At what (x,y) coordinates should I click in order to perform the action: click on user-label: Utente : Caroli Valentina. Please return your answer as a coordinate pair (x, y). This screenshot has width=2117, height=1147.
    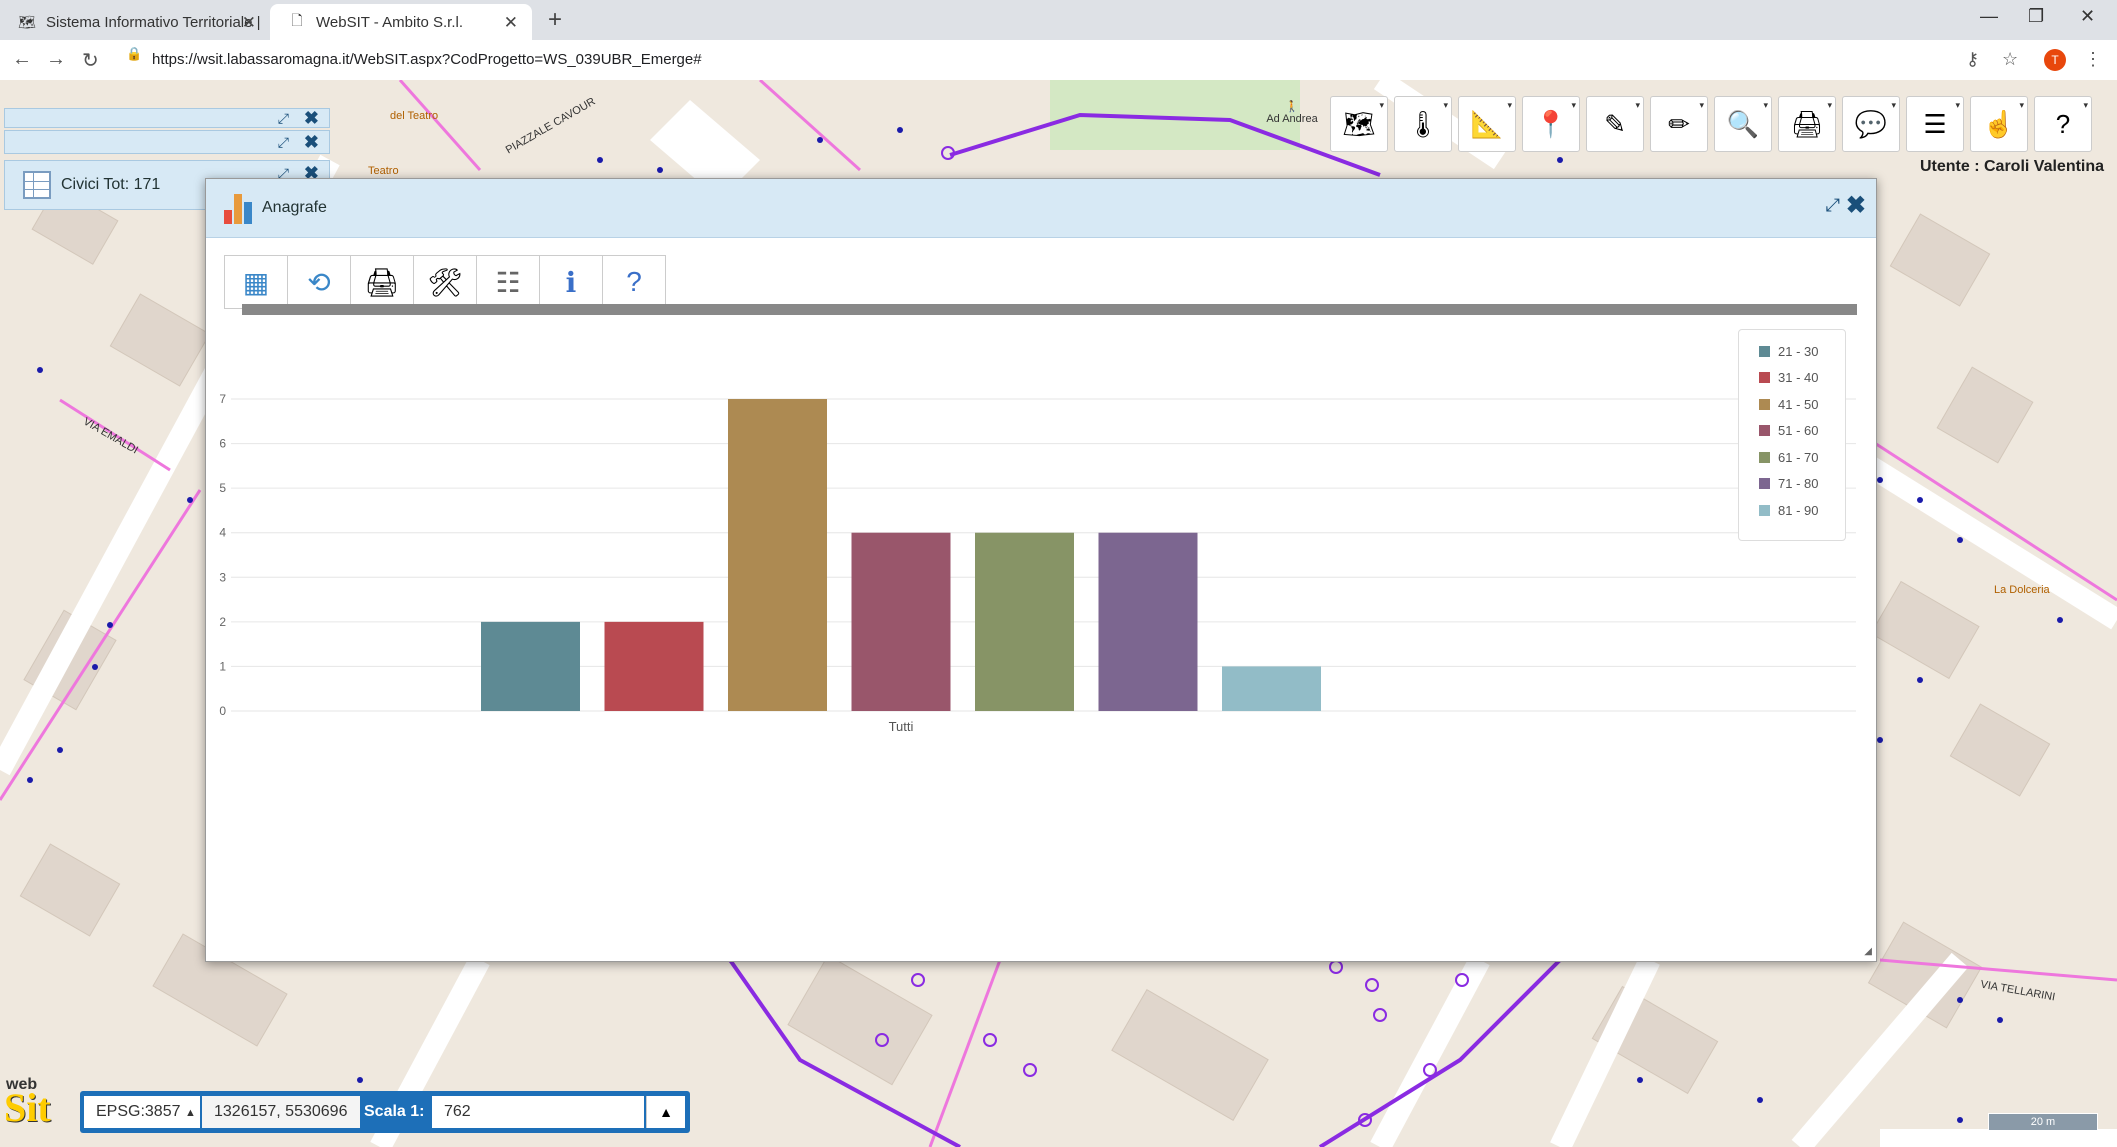
    Looking at the image, I should click on (2012, 166).